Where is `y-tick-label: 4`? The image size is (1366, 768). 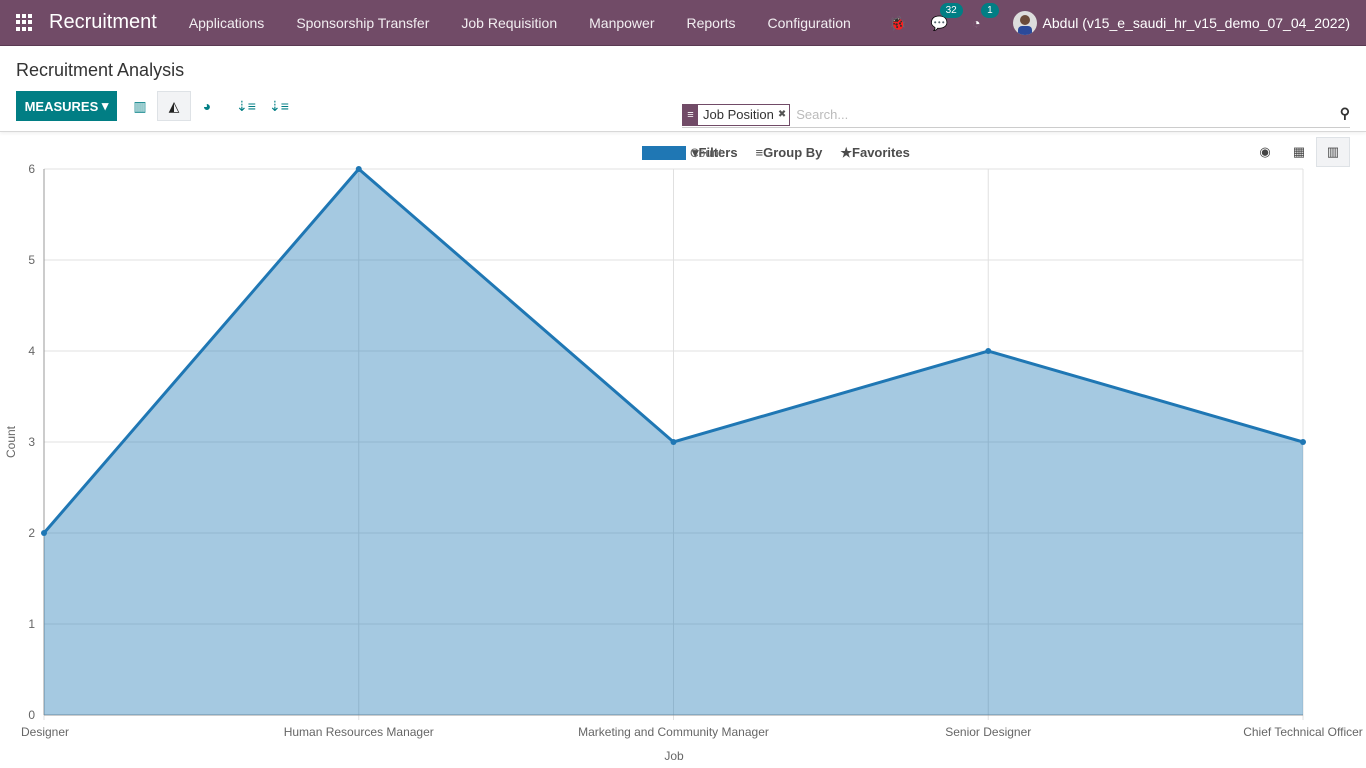
y-tick-label: 4 is located at coordinates (31, 351).